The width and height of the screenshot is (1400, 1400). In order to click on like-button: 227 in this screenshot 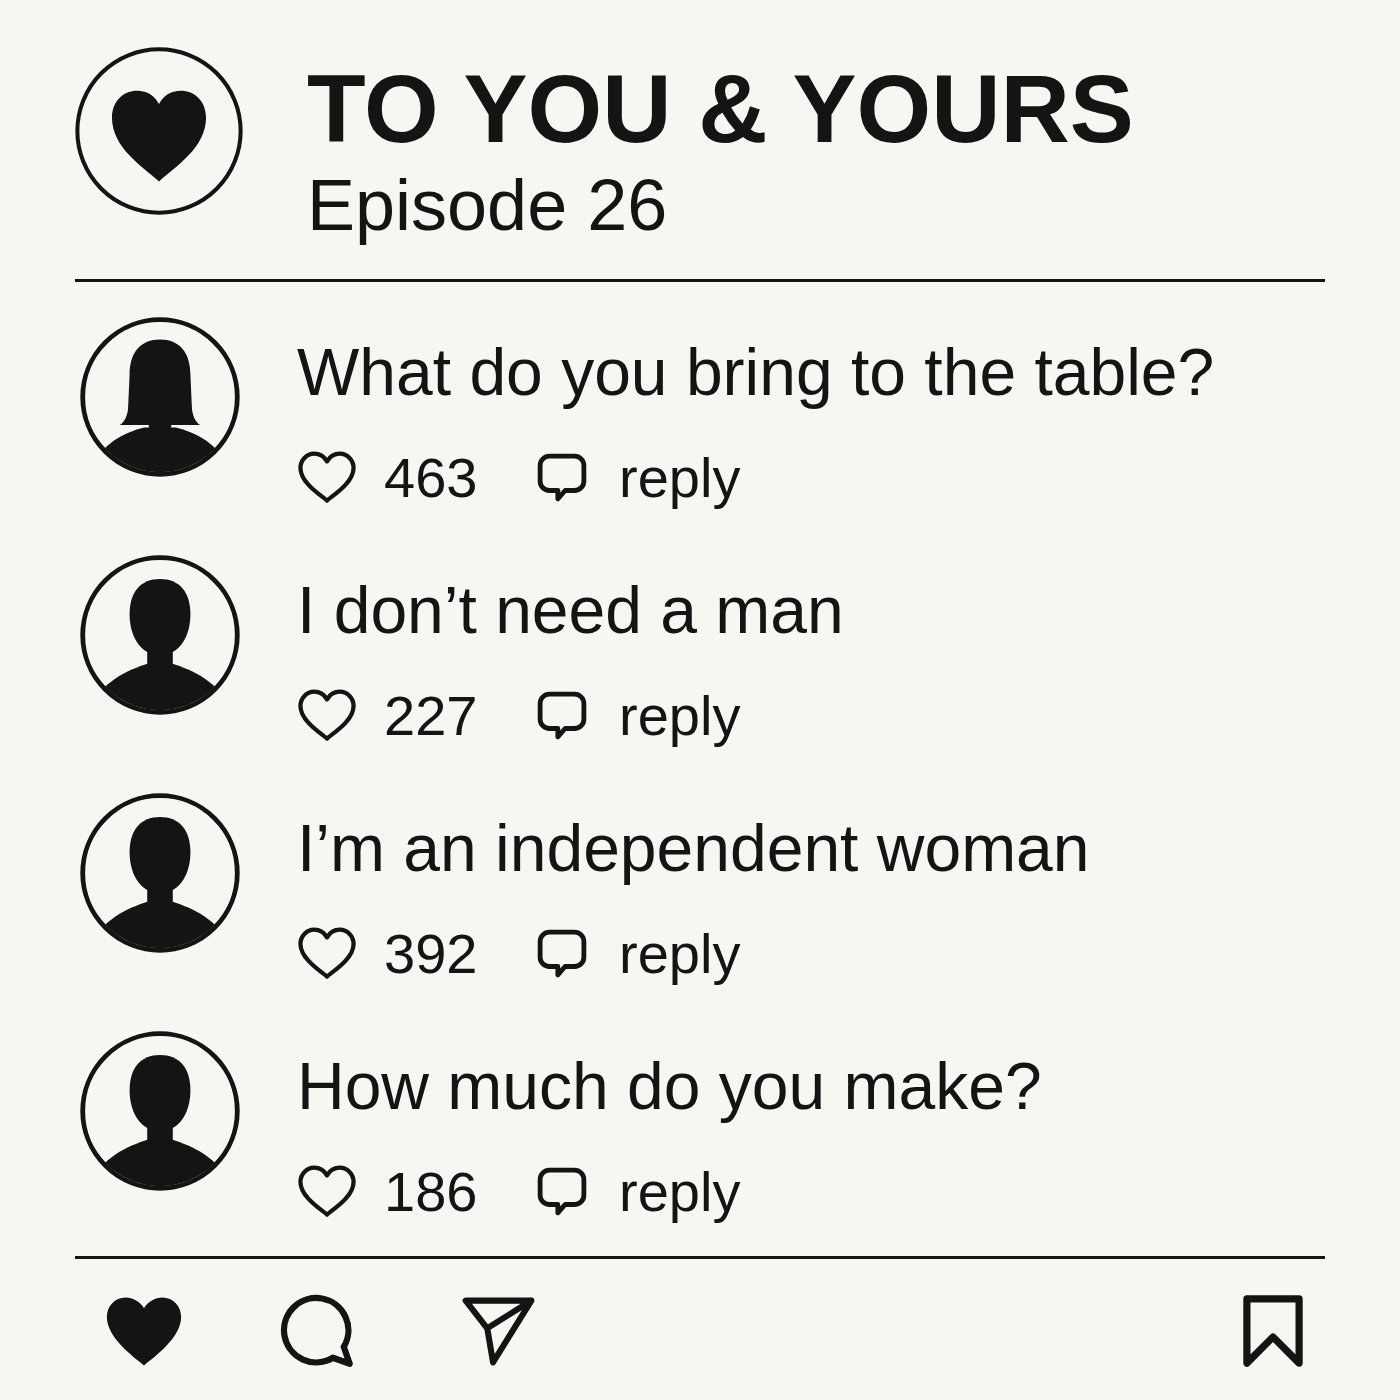, I will do `click(387, 716)`.